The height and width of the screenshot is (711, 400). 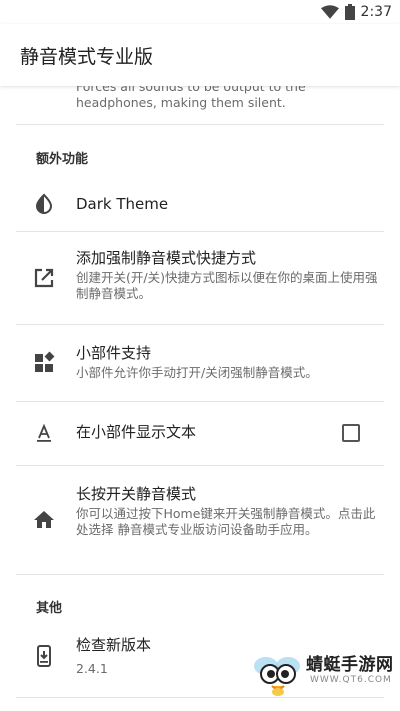 I want to click on status-time: 2:37, so click(x=376, y=12).